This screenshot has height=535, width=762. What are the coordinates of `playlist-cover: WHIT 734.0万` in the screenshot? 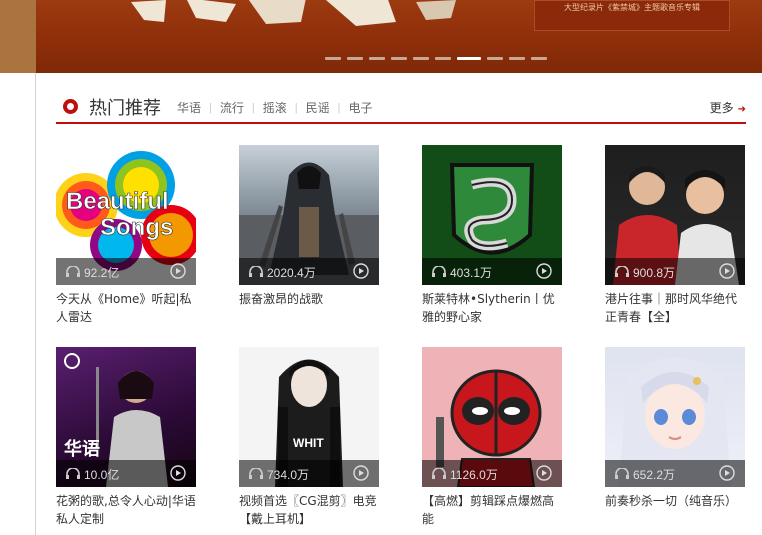 It's located at (309, 417).